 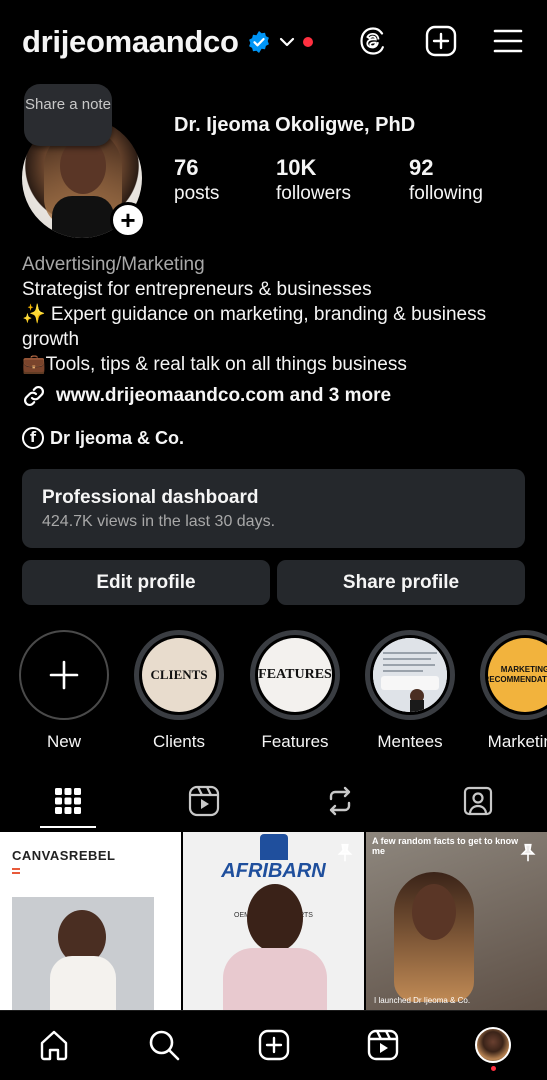 What do you see at coordinates (64, 855) in the screenshot?
I see `post-overlay-text: CANVASREBEL` at bounding box center [64, 855].